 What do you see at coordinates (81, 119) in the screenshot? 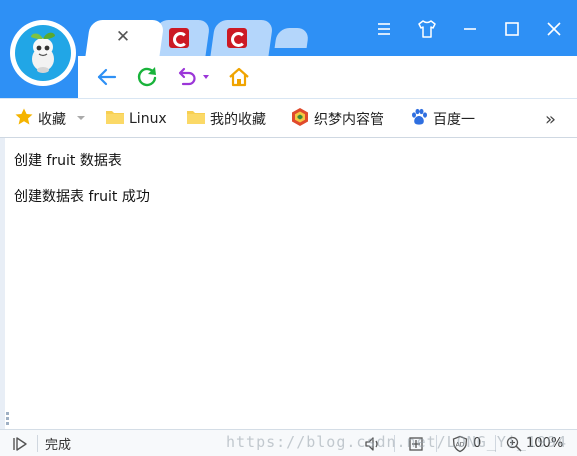
I see `chevron-down-icon` at bounding box center [81, 119].